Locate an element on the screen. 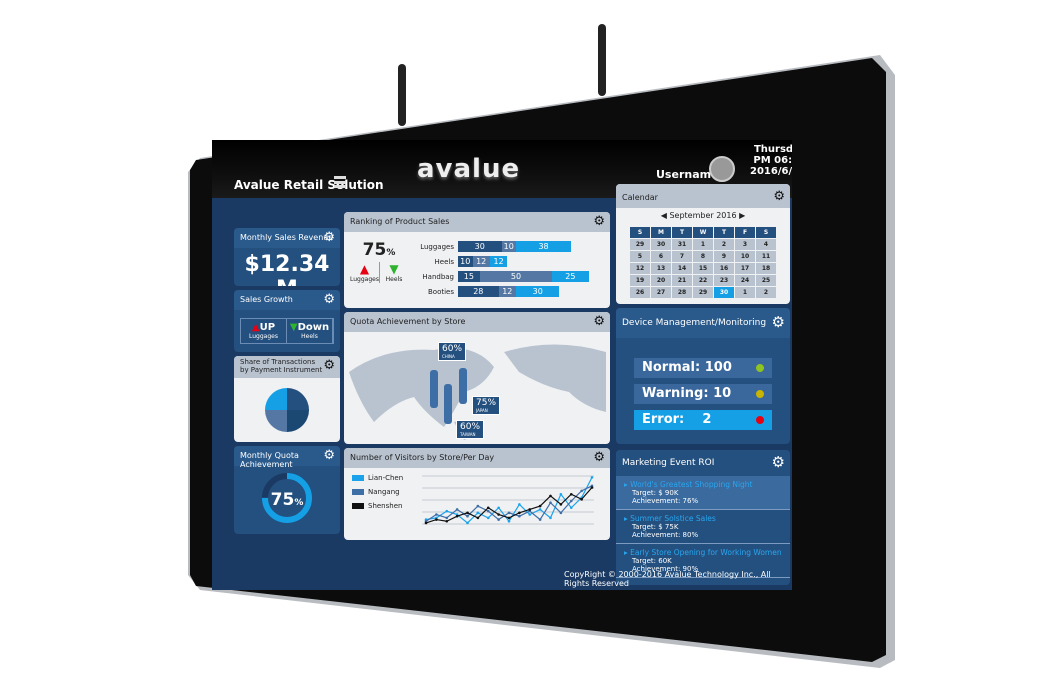 This screenshot has height=700, width=1050. calendar-day: 27 is located at coordinates (661, 292).